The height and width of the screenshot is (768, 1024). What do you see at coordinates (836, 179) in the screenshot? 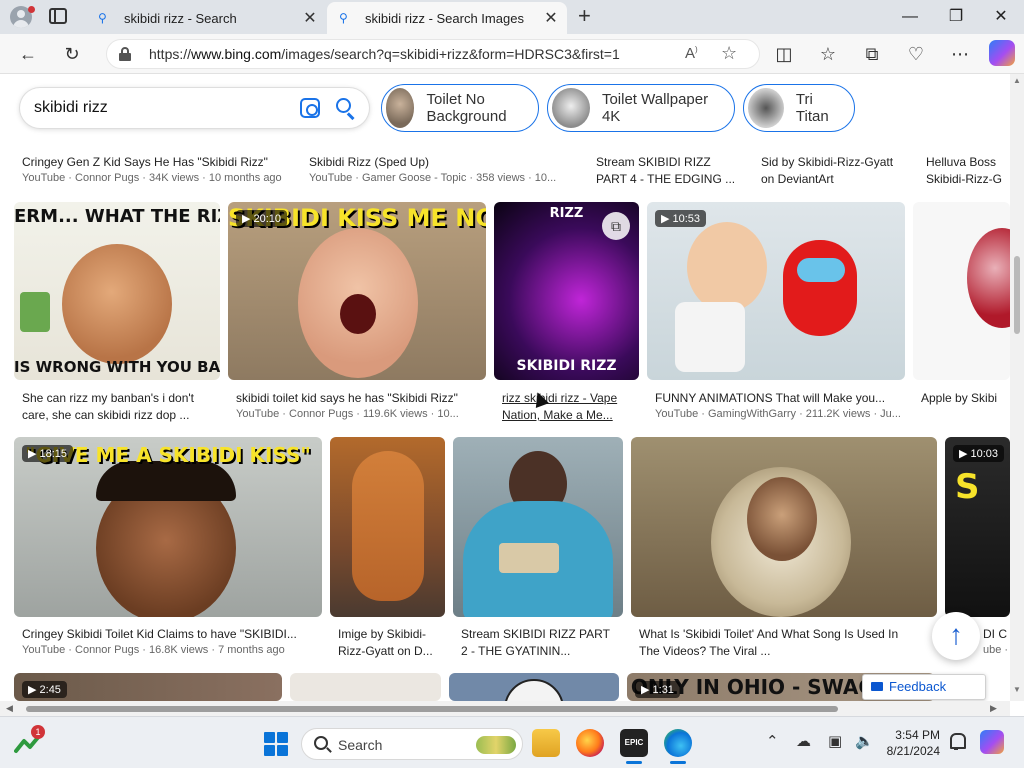
I see `result-caption: on DeviantArt` at bounding box center [836, 179].